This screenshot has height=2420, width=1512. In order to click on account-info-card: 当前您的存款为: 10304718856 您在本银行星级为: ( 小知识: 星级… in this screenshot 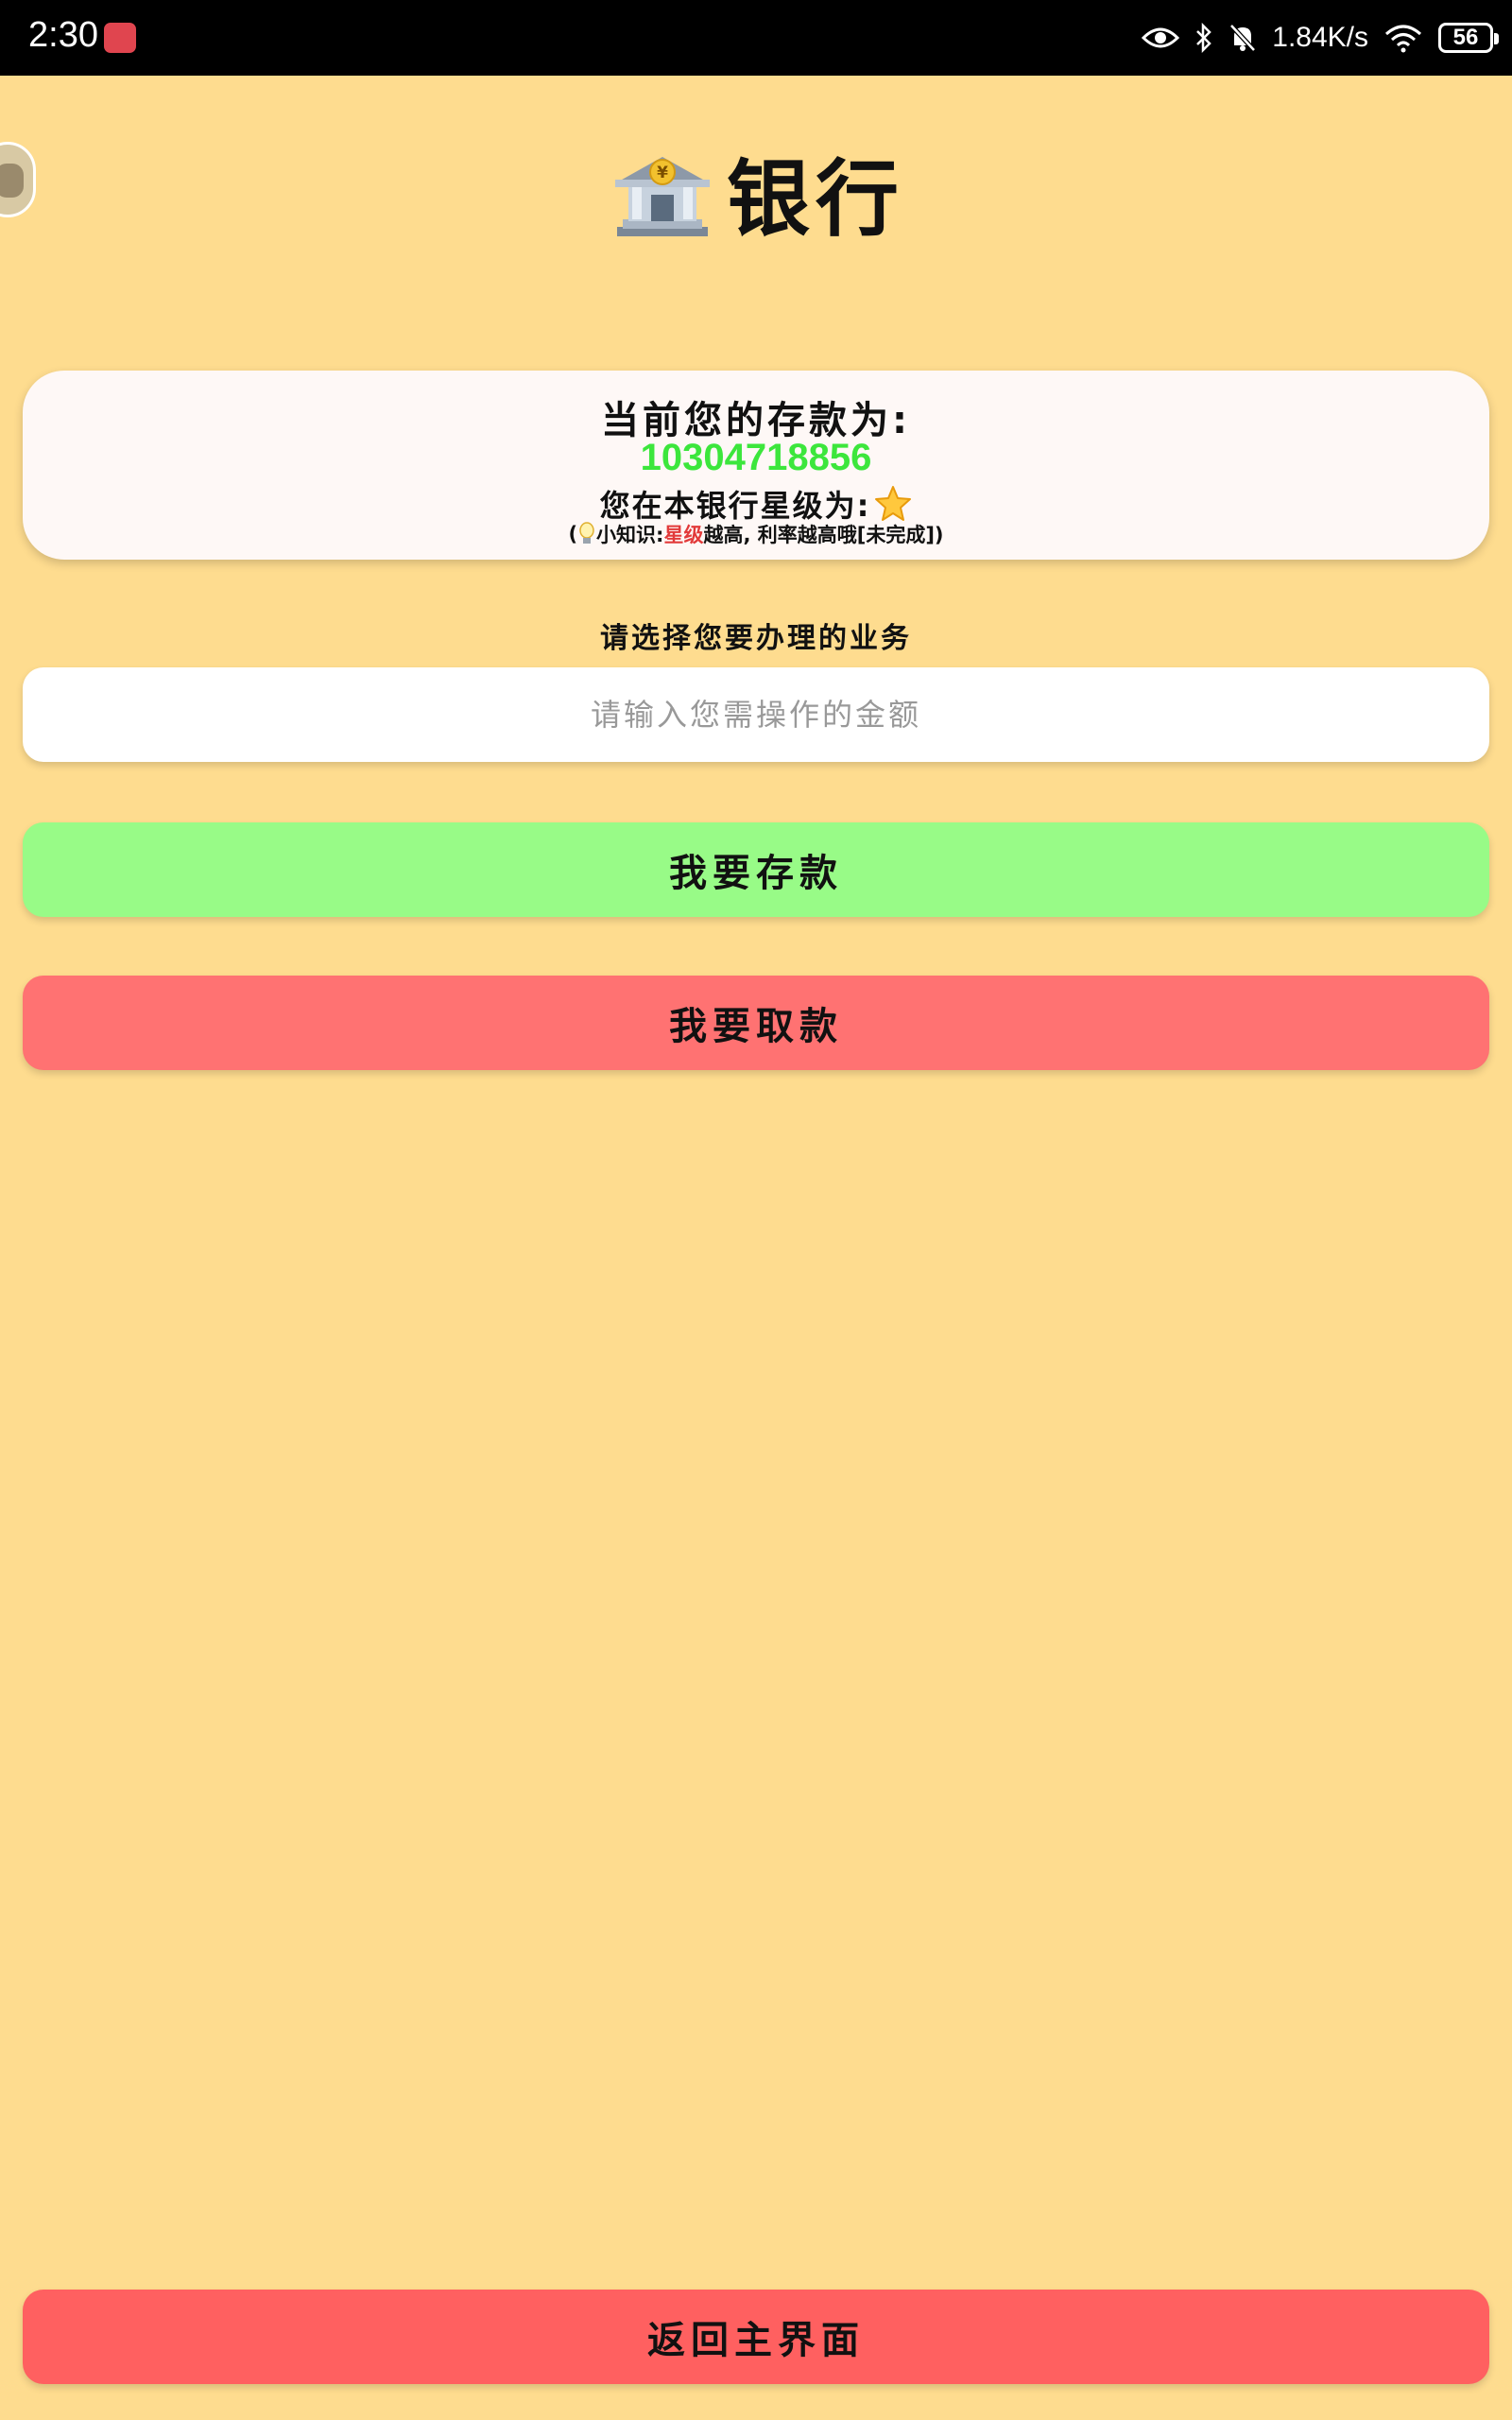, I will do `click(756, 465)`.